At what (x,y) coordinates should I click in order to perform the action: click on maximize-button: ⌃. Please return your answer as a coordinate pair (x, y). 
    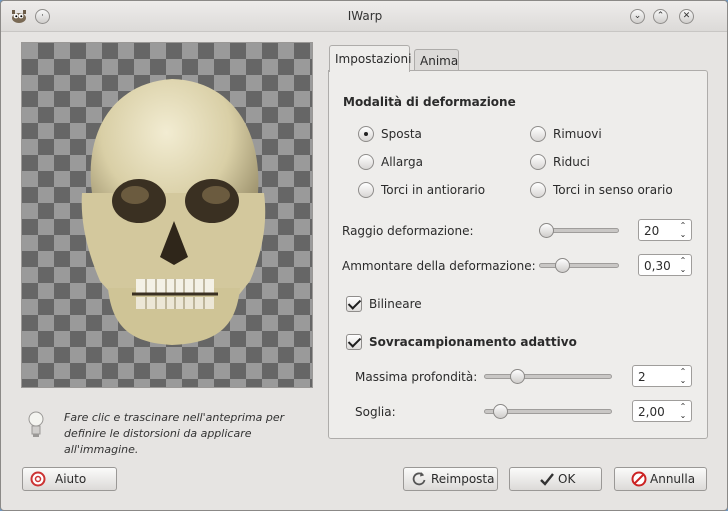
    Looking at the image, I should click on (660, 16).